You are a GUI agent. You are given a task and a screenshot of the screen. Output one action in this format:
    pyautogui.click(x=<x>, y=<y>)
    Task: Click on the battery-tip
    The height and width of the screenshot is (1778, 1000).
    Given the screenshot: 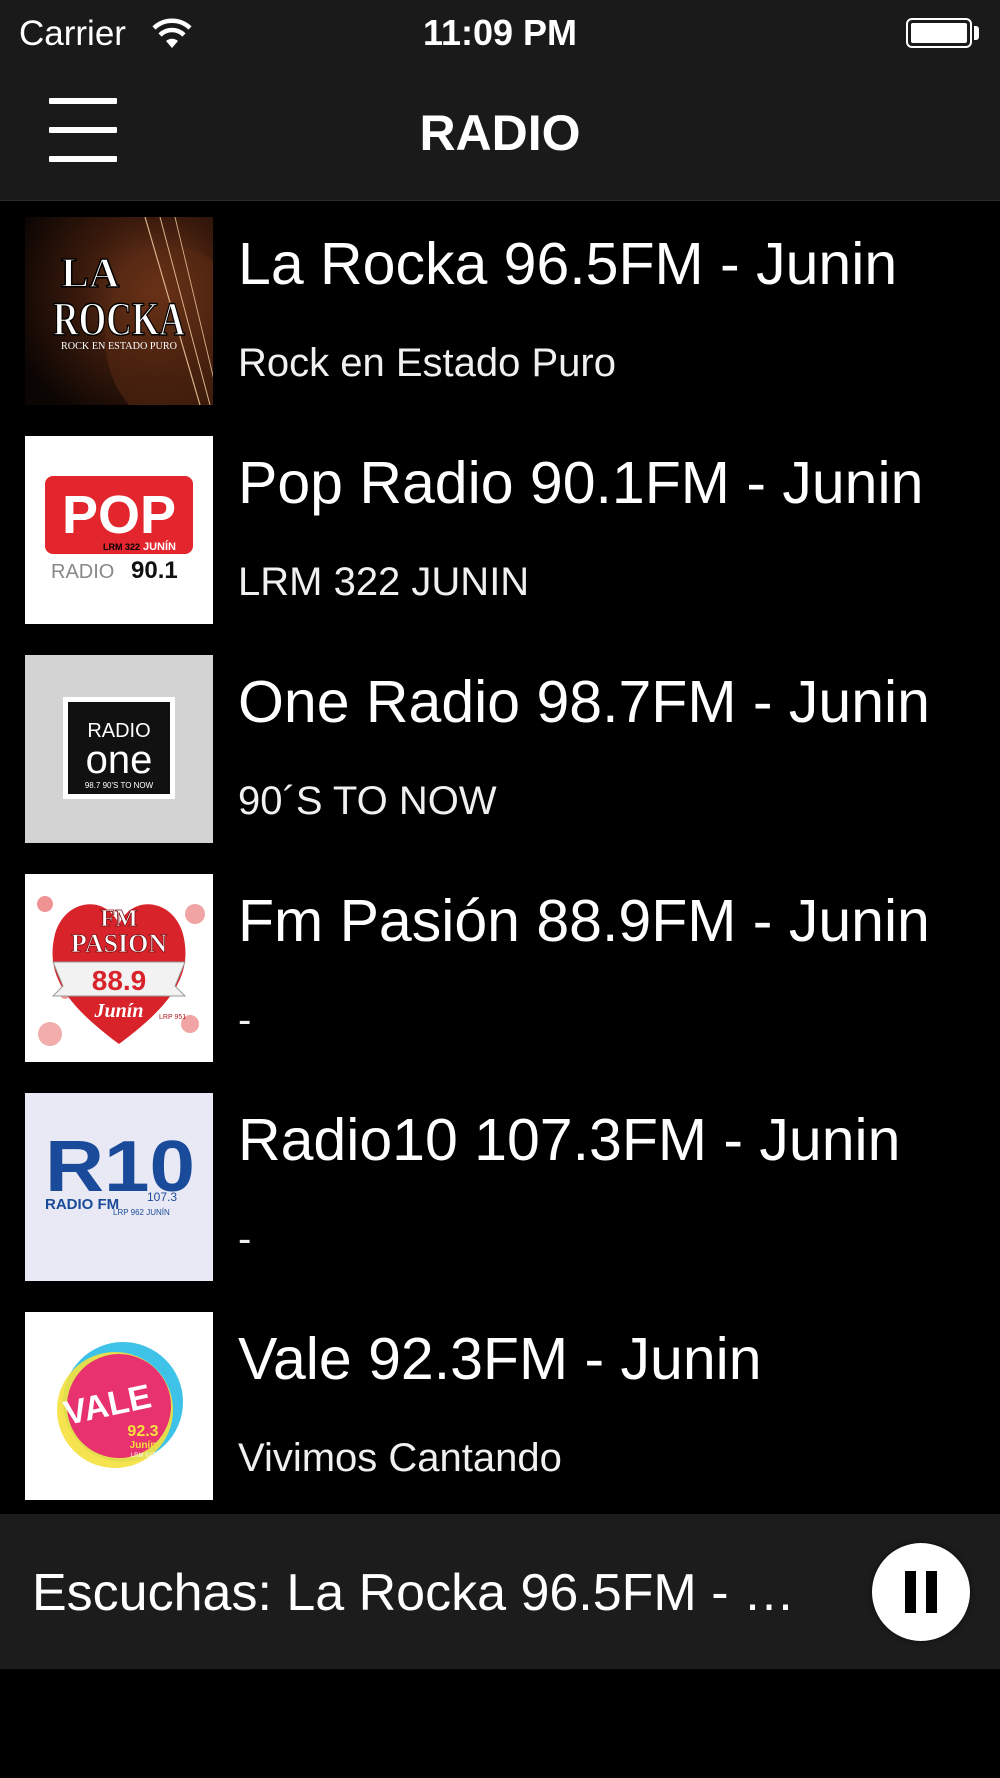 What is the action you would take?
    pyautogui.click(x=976, y=33)
    